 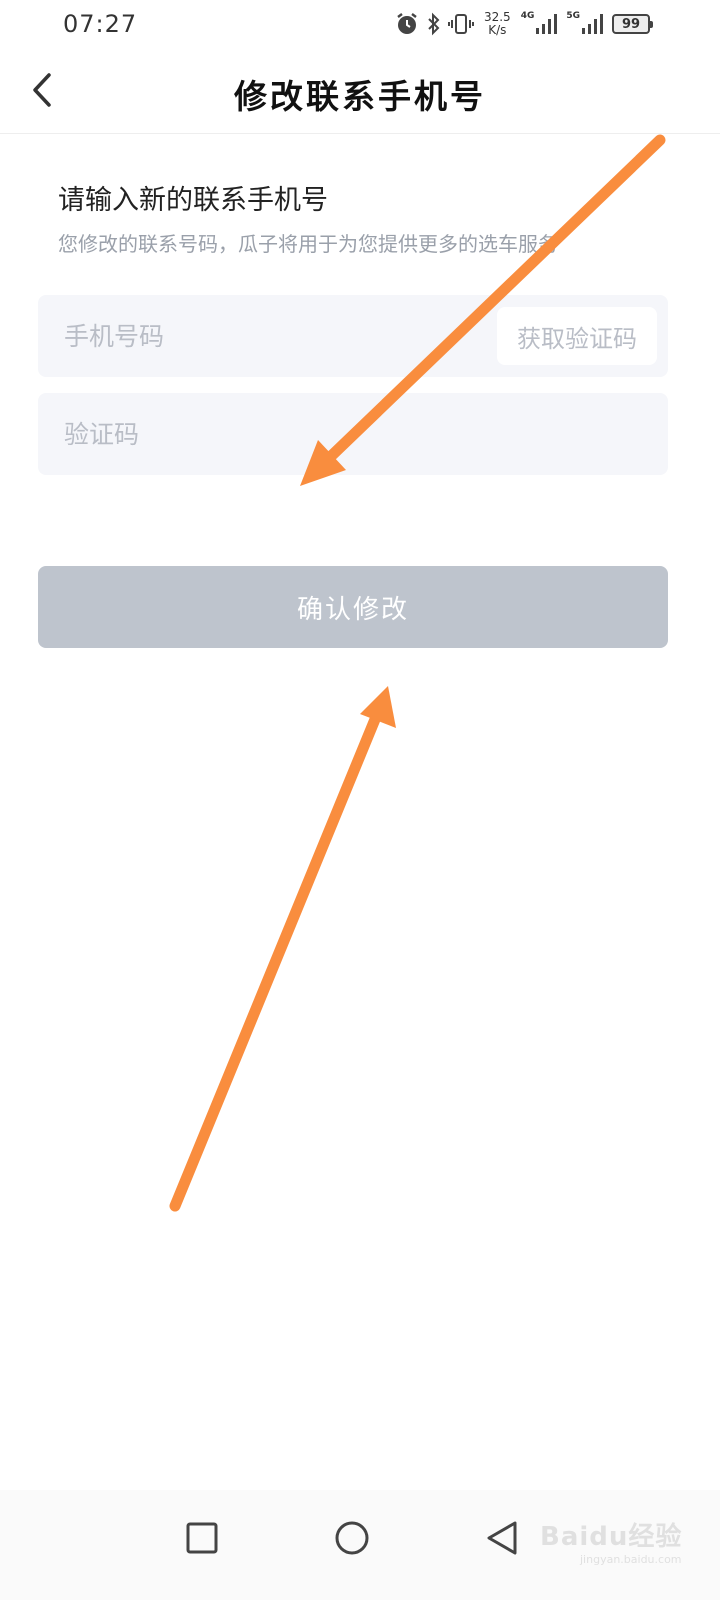 I want to click on network-speed: 32.5 K/s, so click(x=497, y=24).